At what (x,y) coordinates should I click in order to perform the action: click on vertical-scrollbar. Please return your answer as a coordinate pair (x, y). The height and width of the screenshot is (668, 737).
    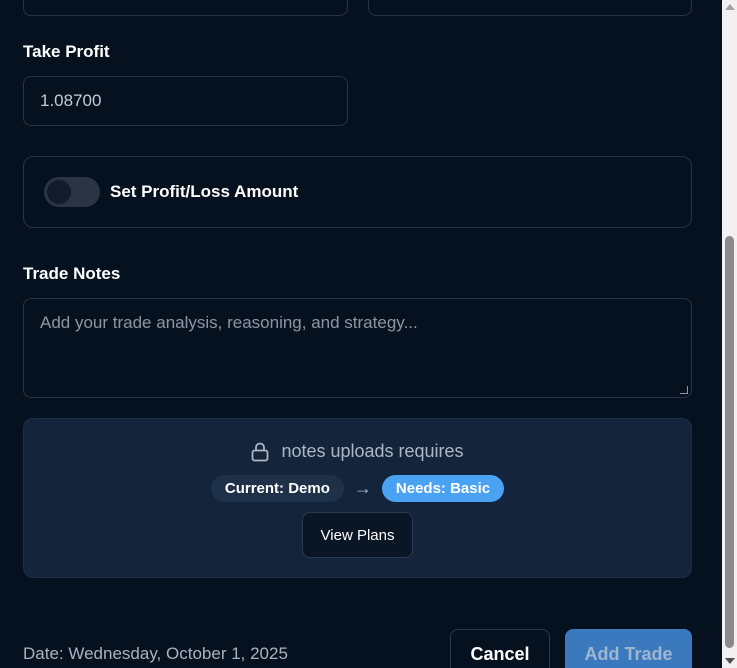
    Looking at the image, I should click on (729, 334).